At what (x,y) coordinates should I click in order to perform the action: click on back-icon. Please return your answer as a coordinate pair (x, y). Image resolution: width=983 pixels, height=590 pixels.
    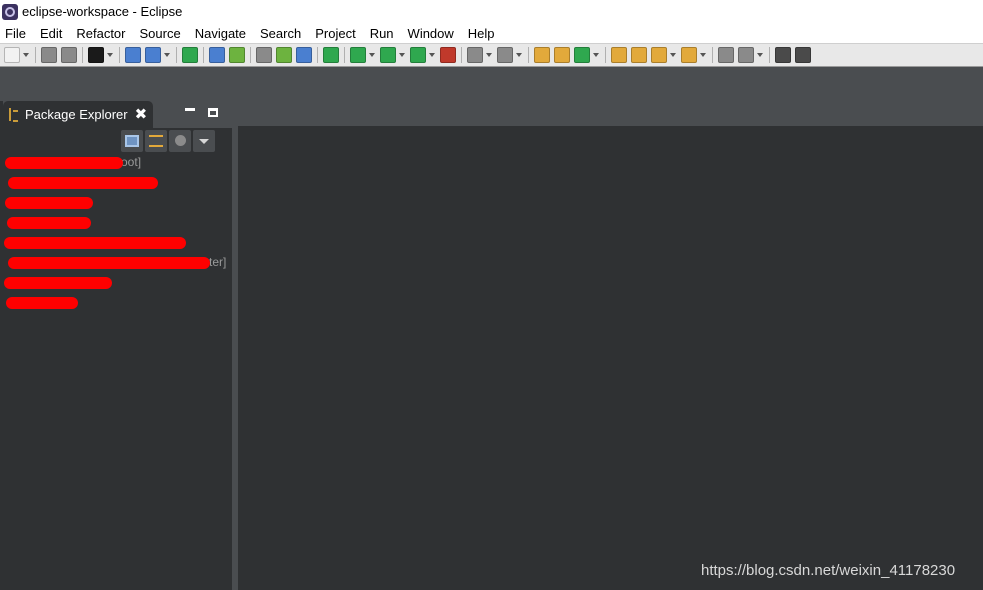
    Looking at the image, I should click on (783, 55).